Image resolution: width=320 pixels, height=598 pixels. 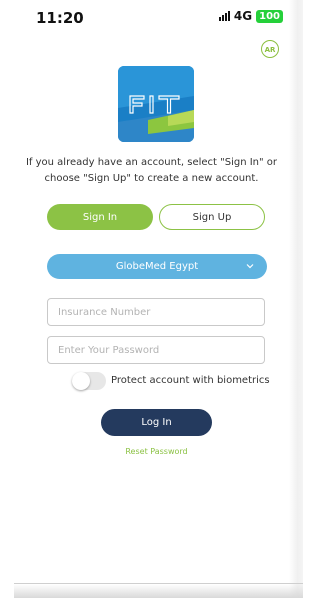 What do you see at coordinates (156, 312) in the screenshot?
I see `insurance-number-input: Insurance Number` at bounding box center [156, 312].